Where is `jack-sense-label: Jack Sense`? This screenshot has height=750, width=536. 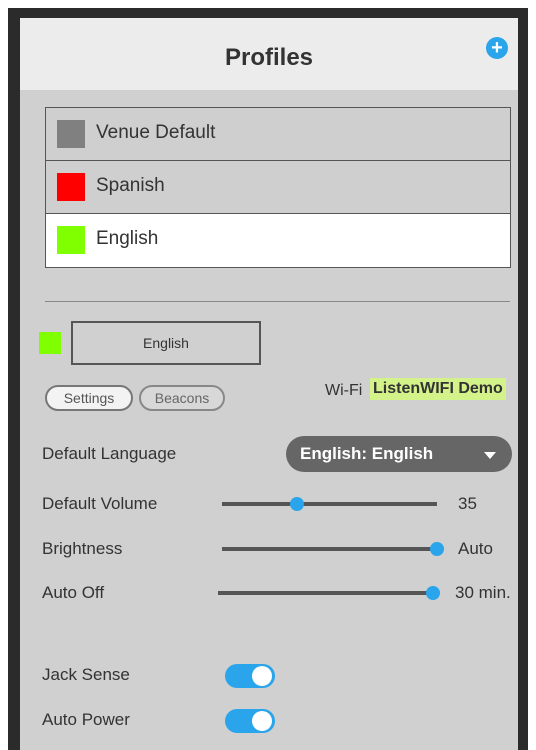
jack-sense-label: Jack Sense is located at coordinates (86, 674).